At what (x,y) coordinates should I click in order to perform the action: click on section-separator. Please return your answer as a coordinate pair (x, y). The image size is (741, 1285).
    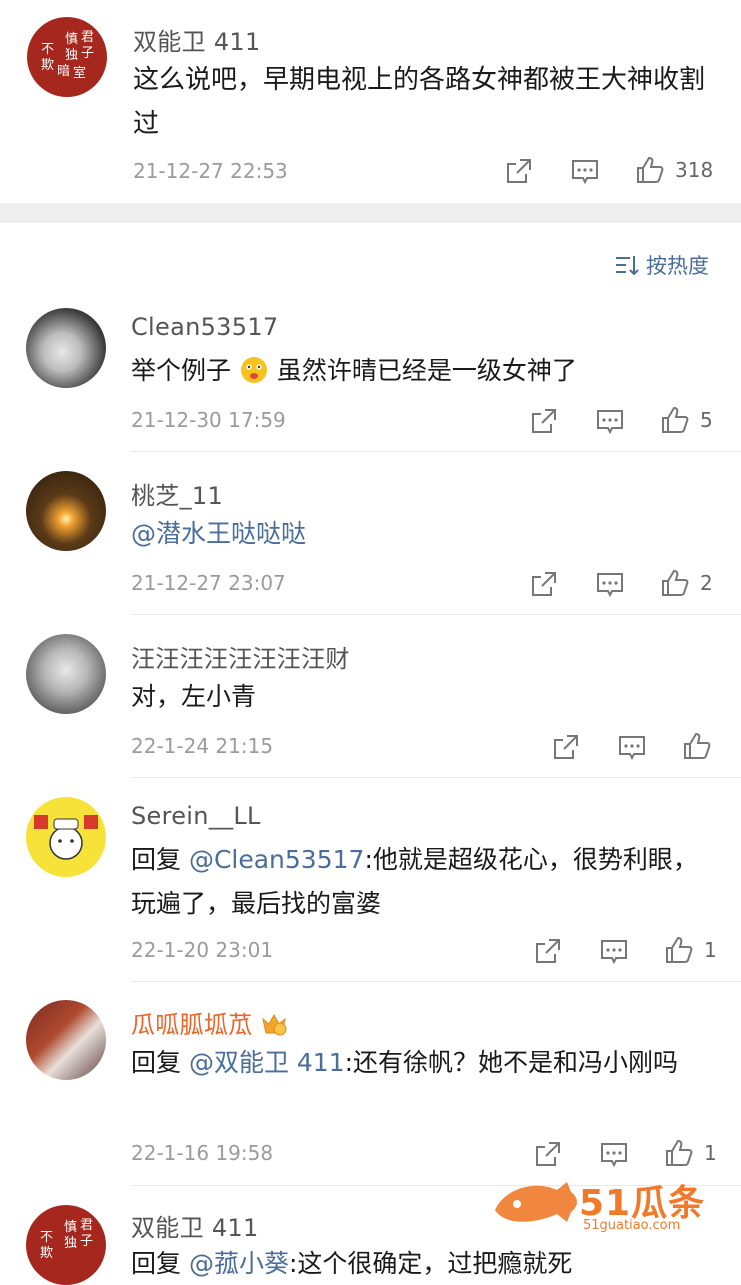
    Looking at the image, I should click on (370, 213).